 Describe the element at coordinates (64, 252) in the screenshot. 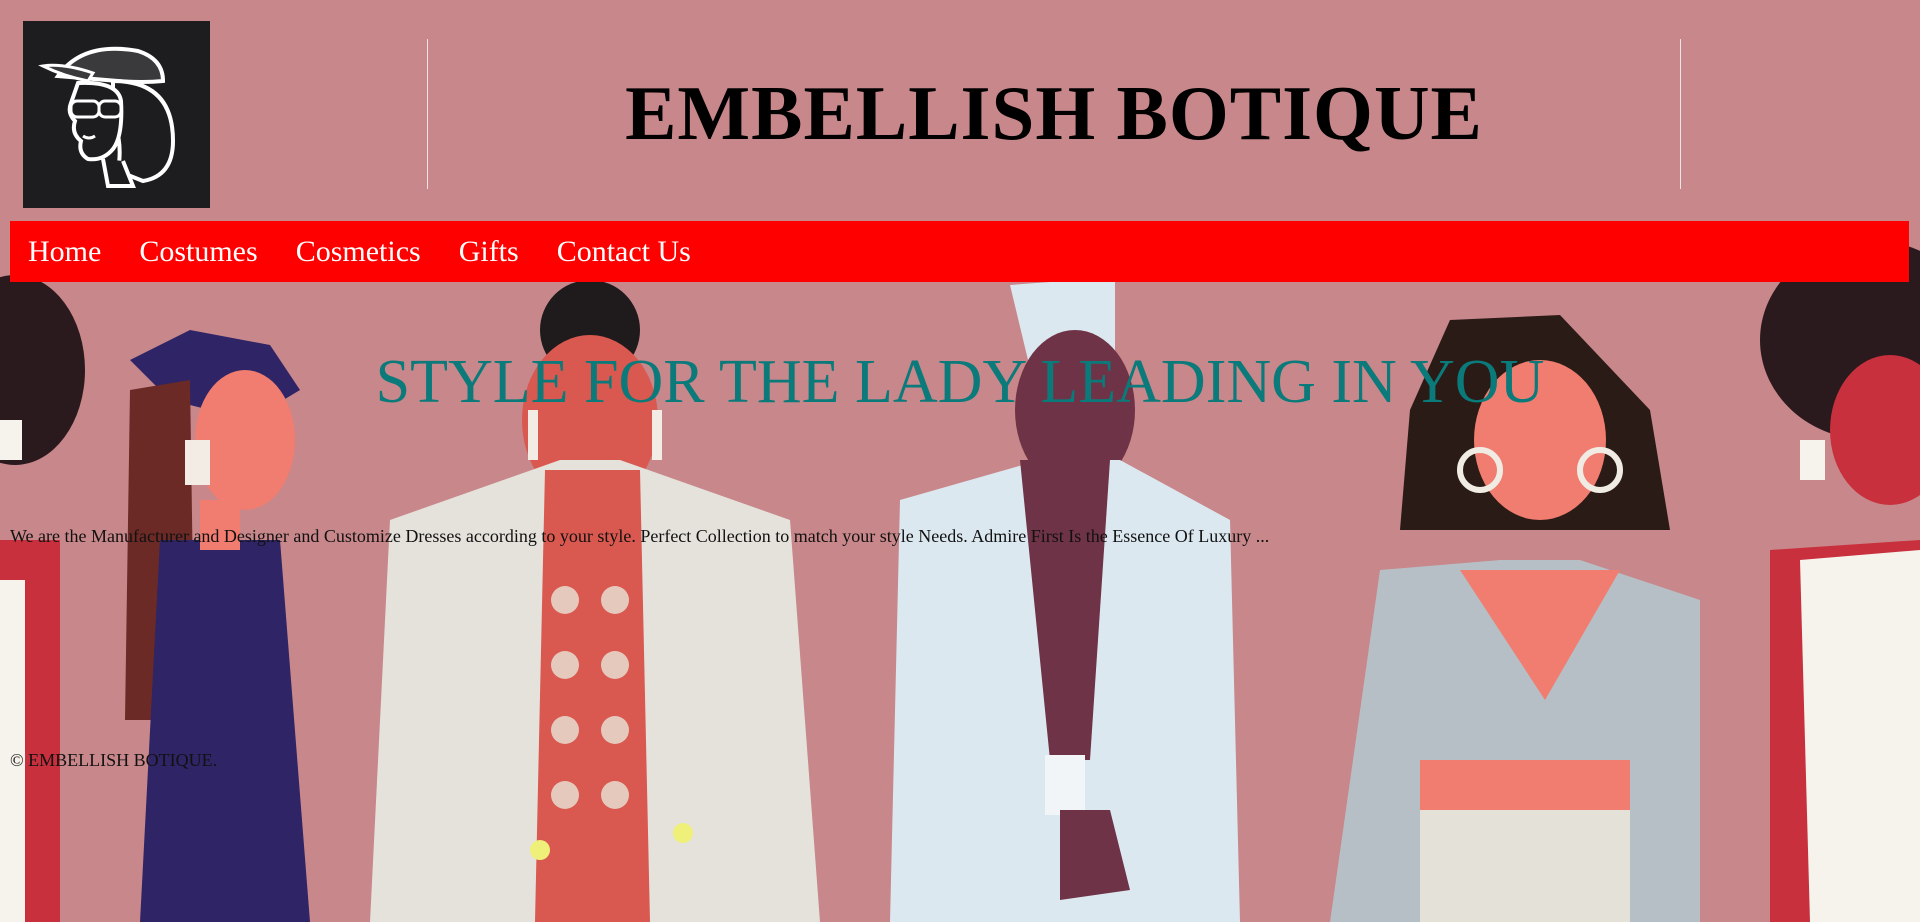

I see `nav-item-home: Home` at that location.